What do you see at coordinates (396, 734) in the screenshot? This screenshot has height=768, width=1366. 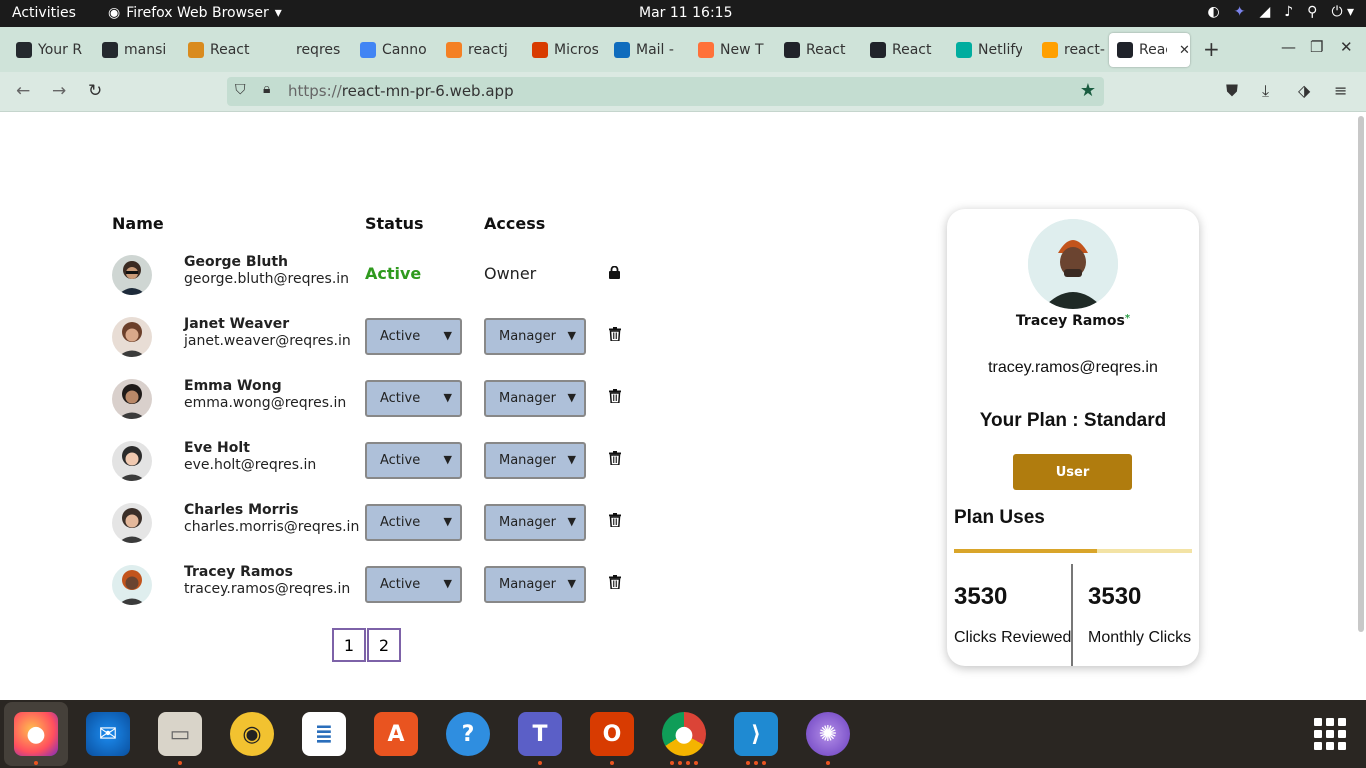 I see `software-icon: A` at bounding box center [396, 734].